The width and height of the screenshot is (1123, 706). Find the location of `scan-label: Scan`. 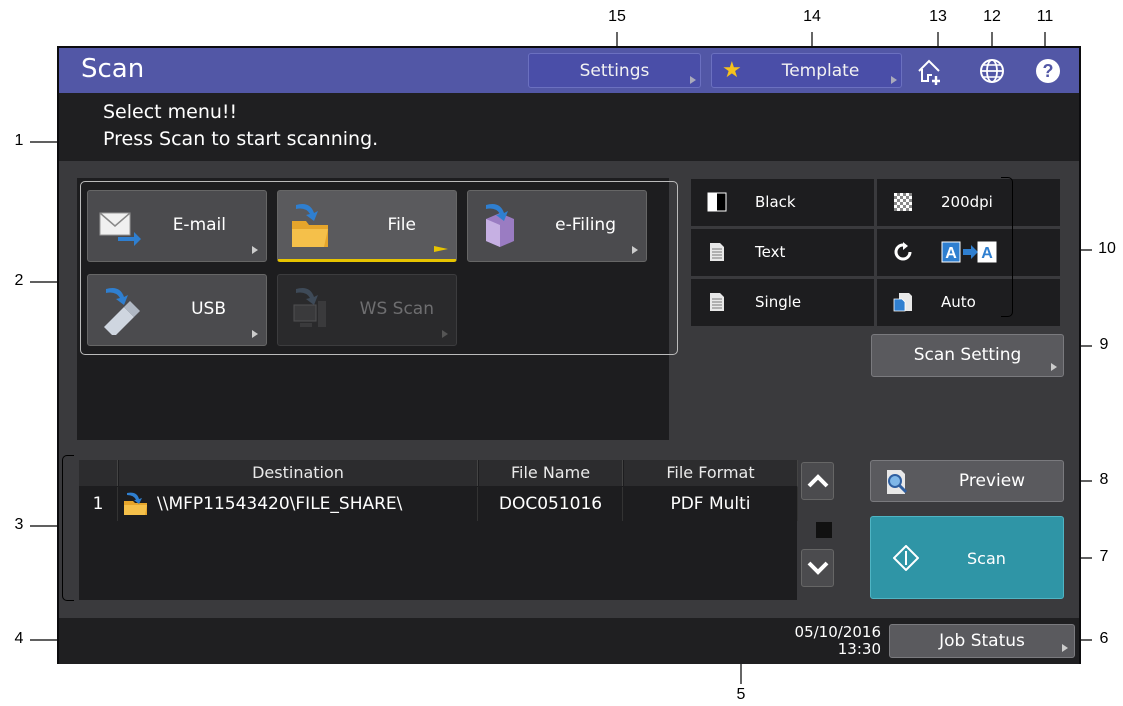

scan-label: Scan is located at coordinates (986, 558).